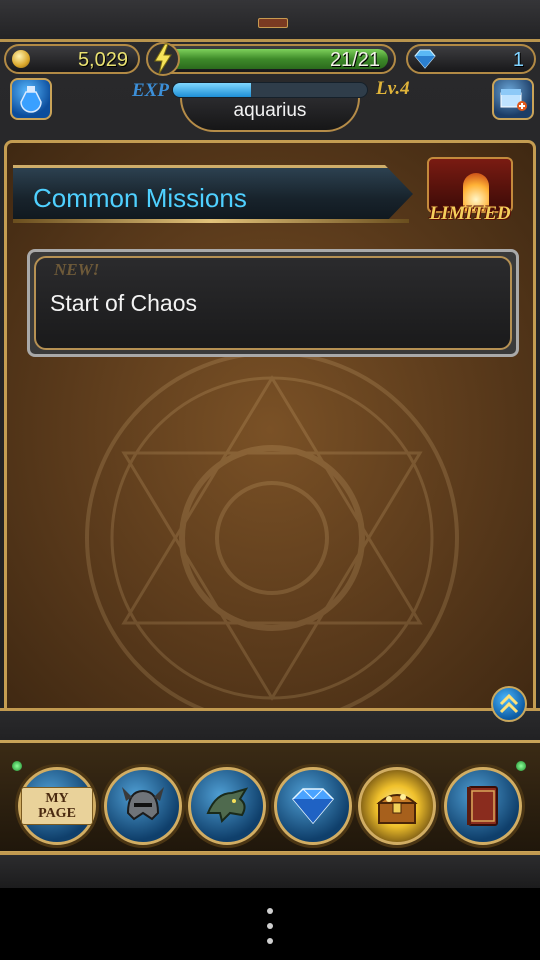  Describe the element at coordinates (102, 60) in the screenshot. I see `coin-value: 5,029` at that location.